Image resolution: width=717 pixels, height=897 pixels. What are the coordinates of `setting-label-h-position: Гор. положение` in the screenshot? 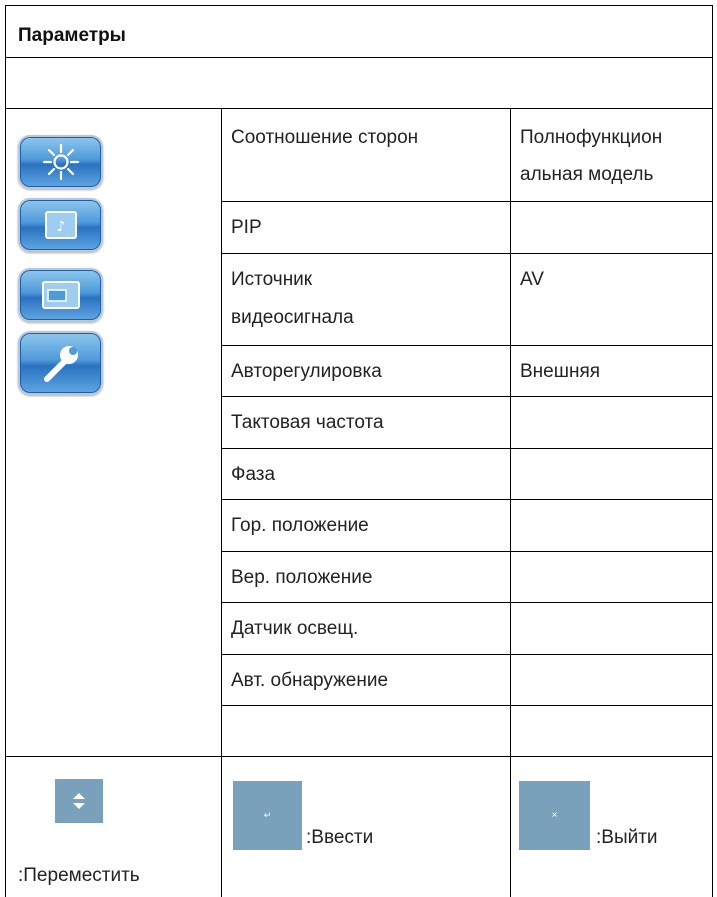 It's located at (300, 525).